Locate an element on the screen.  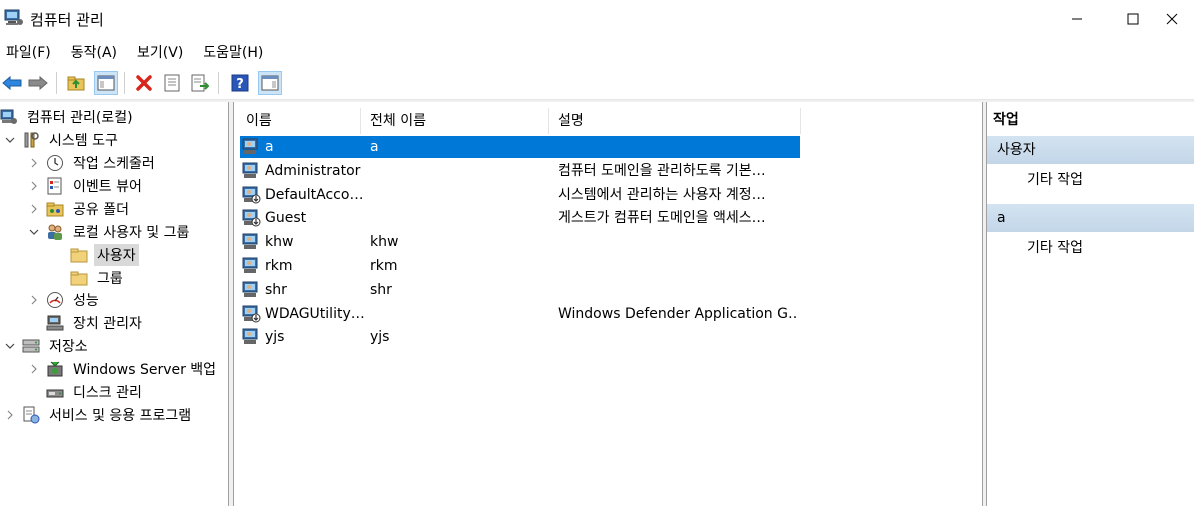
tree-item-system-tools: 시스템 도구 is located at coordinates (62, 140).